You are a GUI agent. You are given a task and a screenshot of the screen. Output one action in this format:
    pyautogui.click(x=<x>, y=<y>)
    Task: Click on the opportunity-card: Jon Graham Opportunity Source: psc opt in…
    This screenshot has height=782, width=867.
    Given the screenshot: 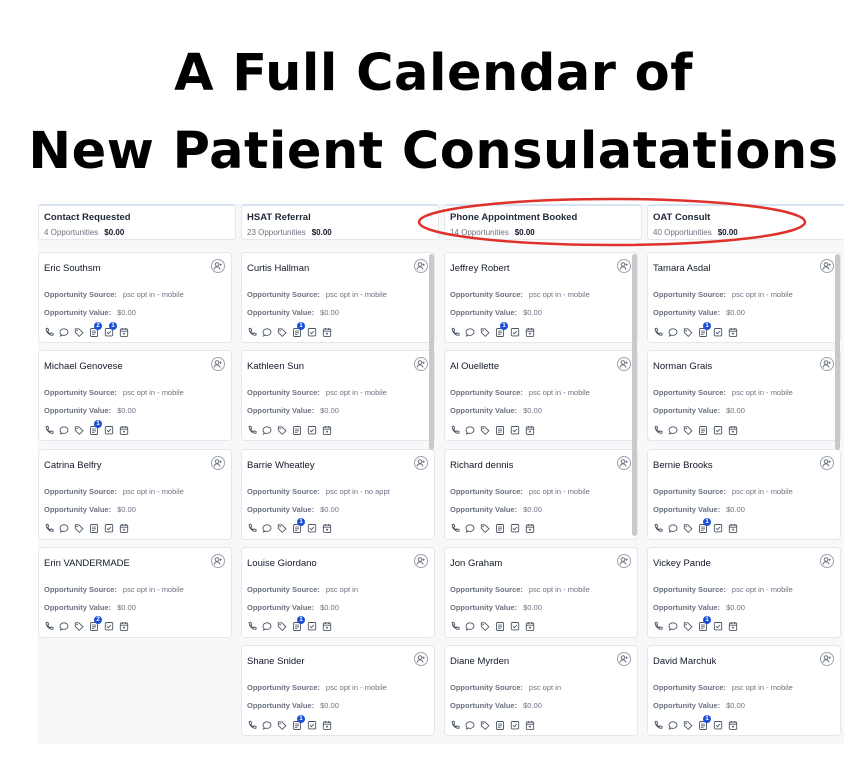 What is the action you would take?
    pyautogui.click(x=541, y=592)
    